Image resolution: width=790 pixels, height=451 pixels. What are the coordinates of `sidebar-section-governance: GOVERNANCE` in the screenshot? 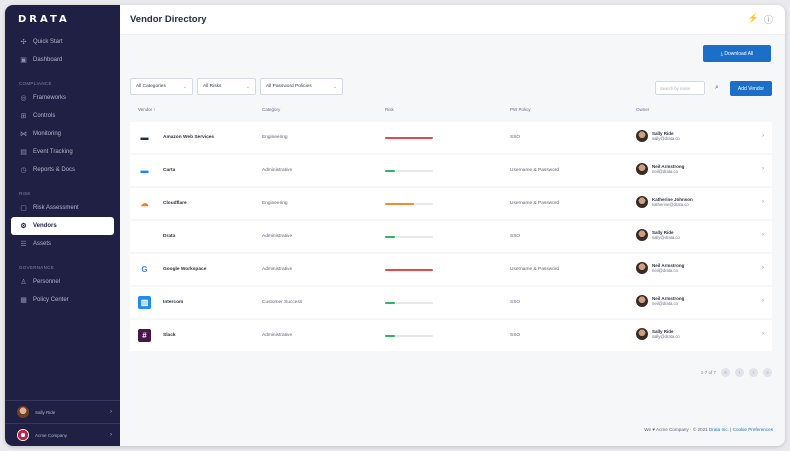 It's located at (37, 267).